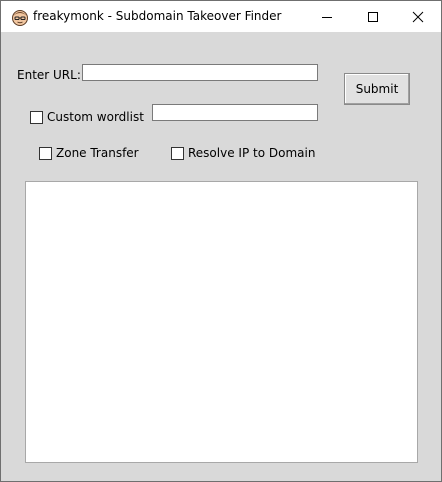 The height and width of the screenshot is (482, 442). I want to click on custom-wordlist-checkbox, so click(36, 117).